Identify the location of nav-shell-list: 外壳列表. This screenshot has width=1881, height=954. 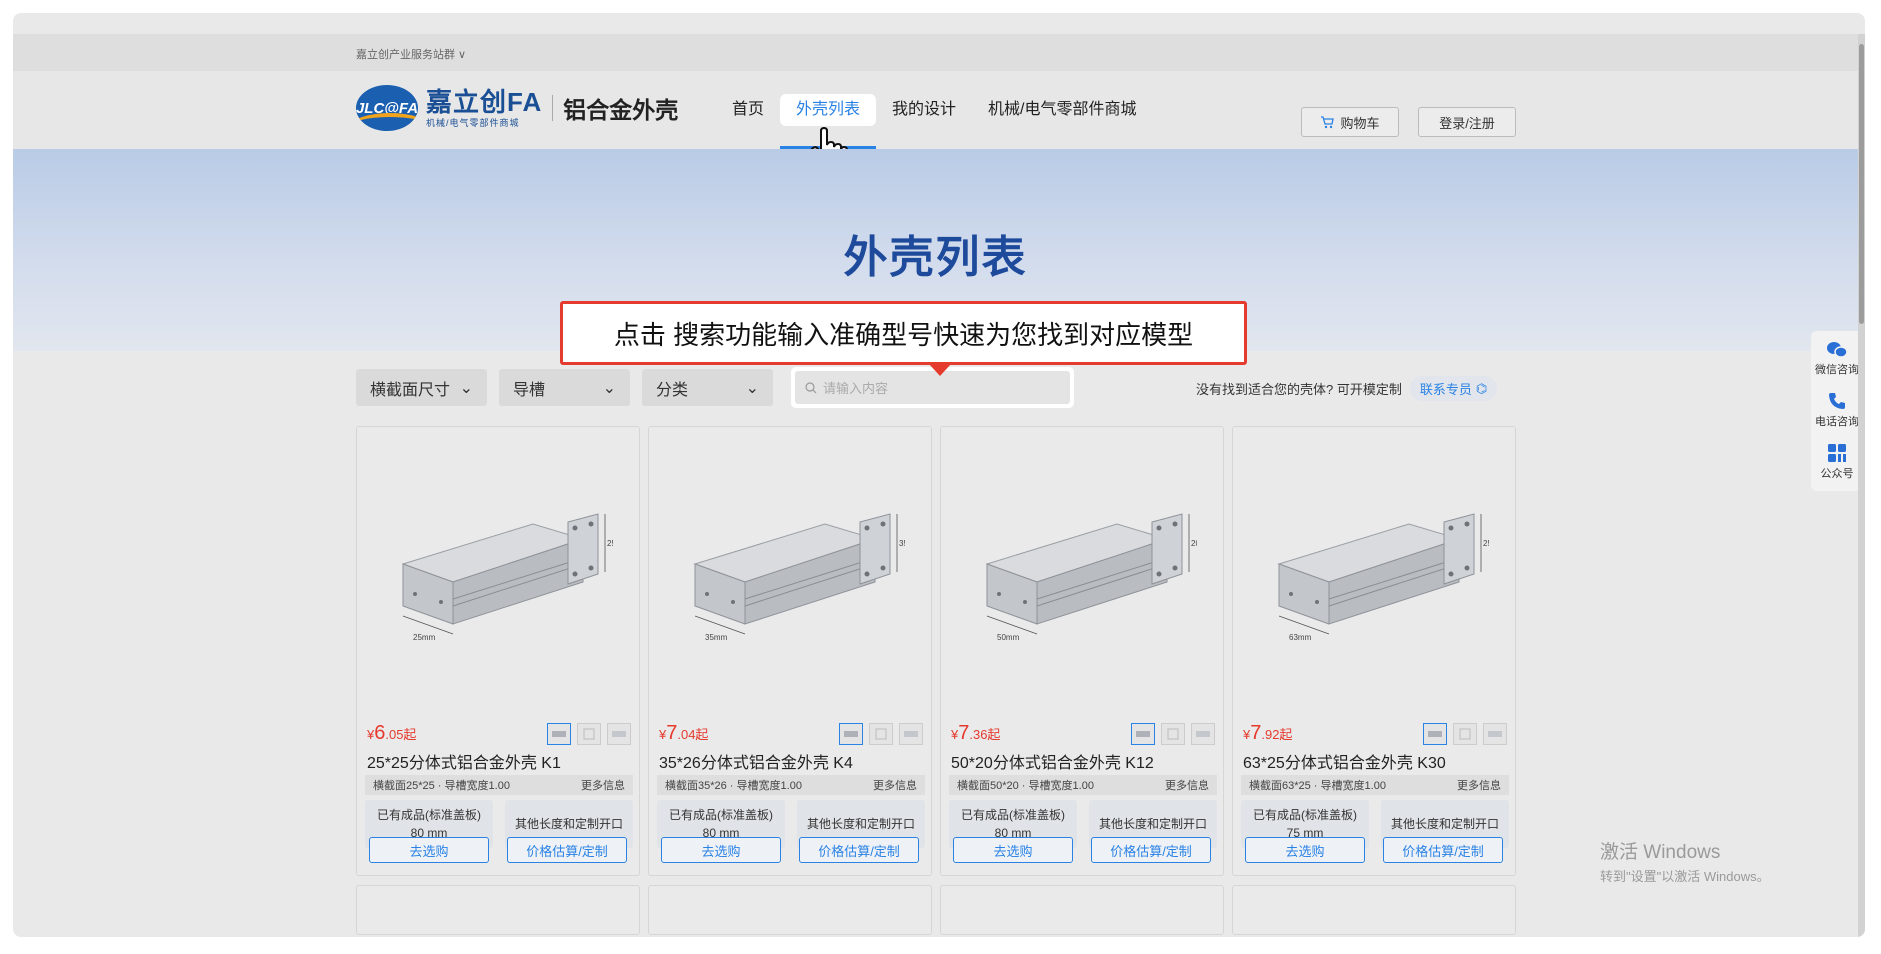
(828, 121).